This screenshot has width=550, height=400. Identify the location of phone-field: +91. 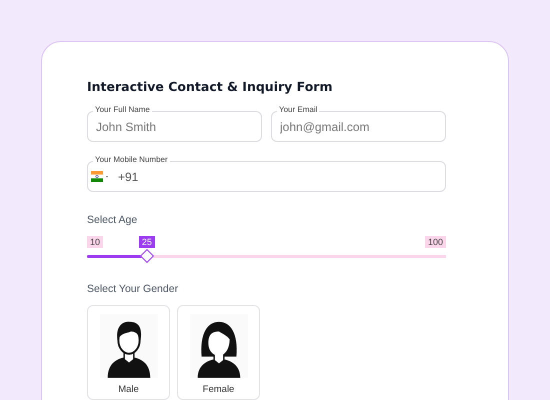
(266, 176).